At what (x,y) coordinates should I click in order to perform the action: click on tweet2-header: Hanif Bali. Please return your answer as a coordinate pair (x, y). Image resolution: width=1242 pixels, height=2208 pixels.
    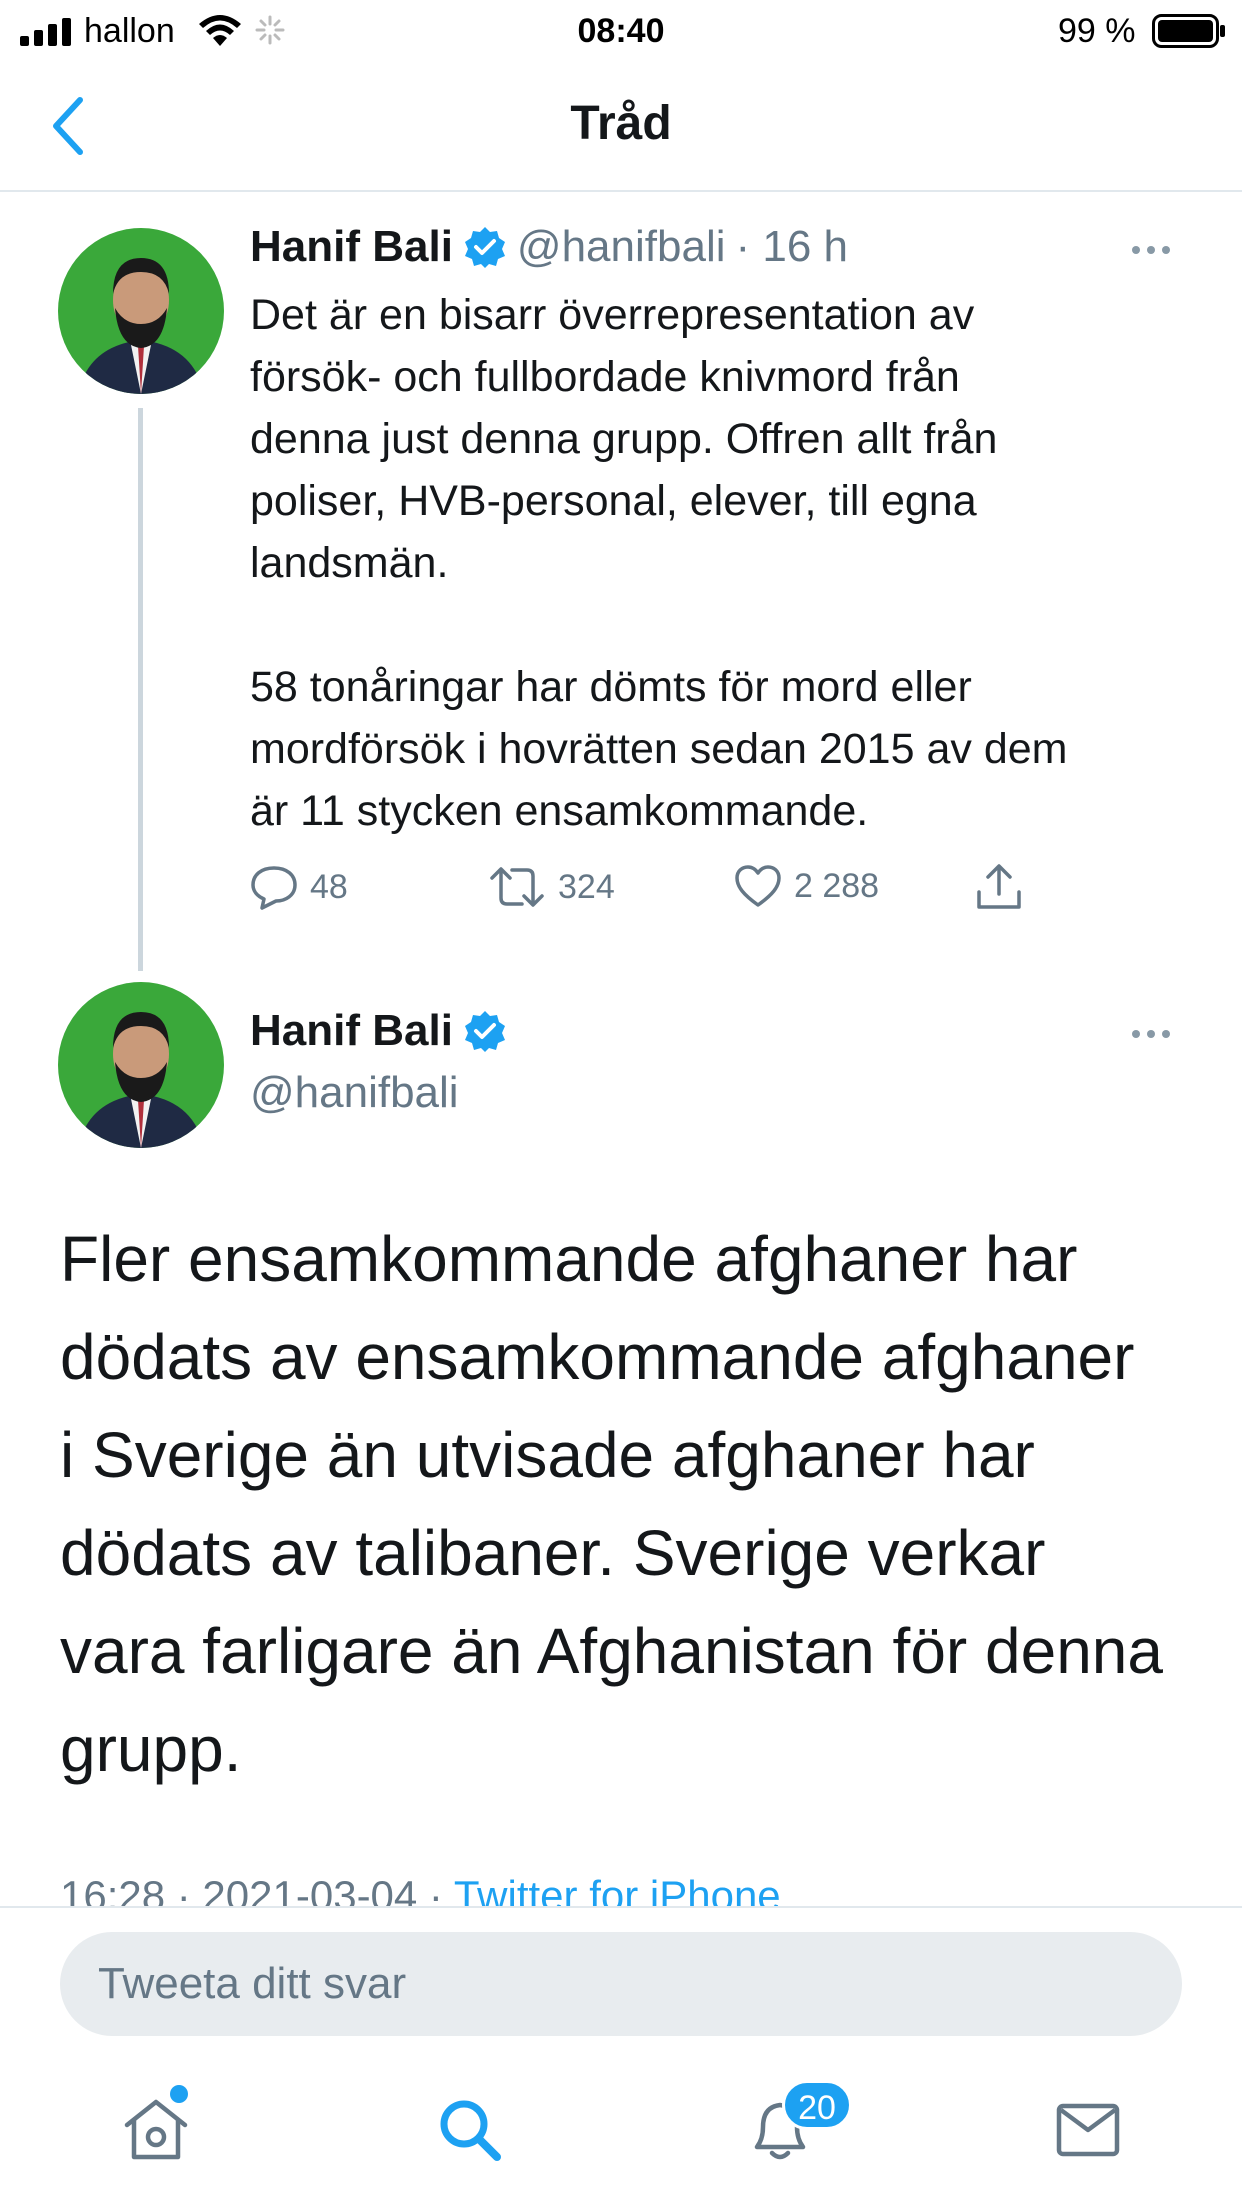
    Looking at the image, I should click on (378, 1031).